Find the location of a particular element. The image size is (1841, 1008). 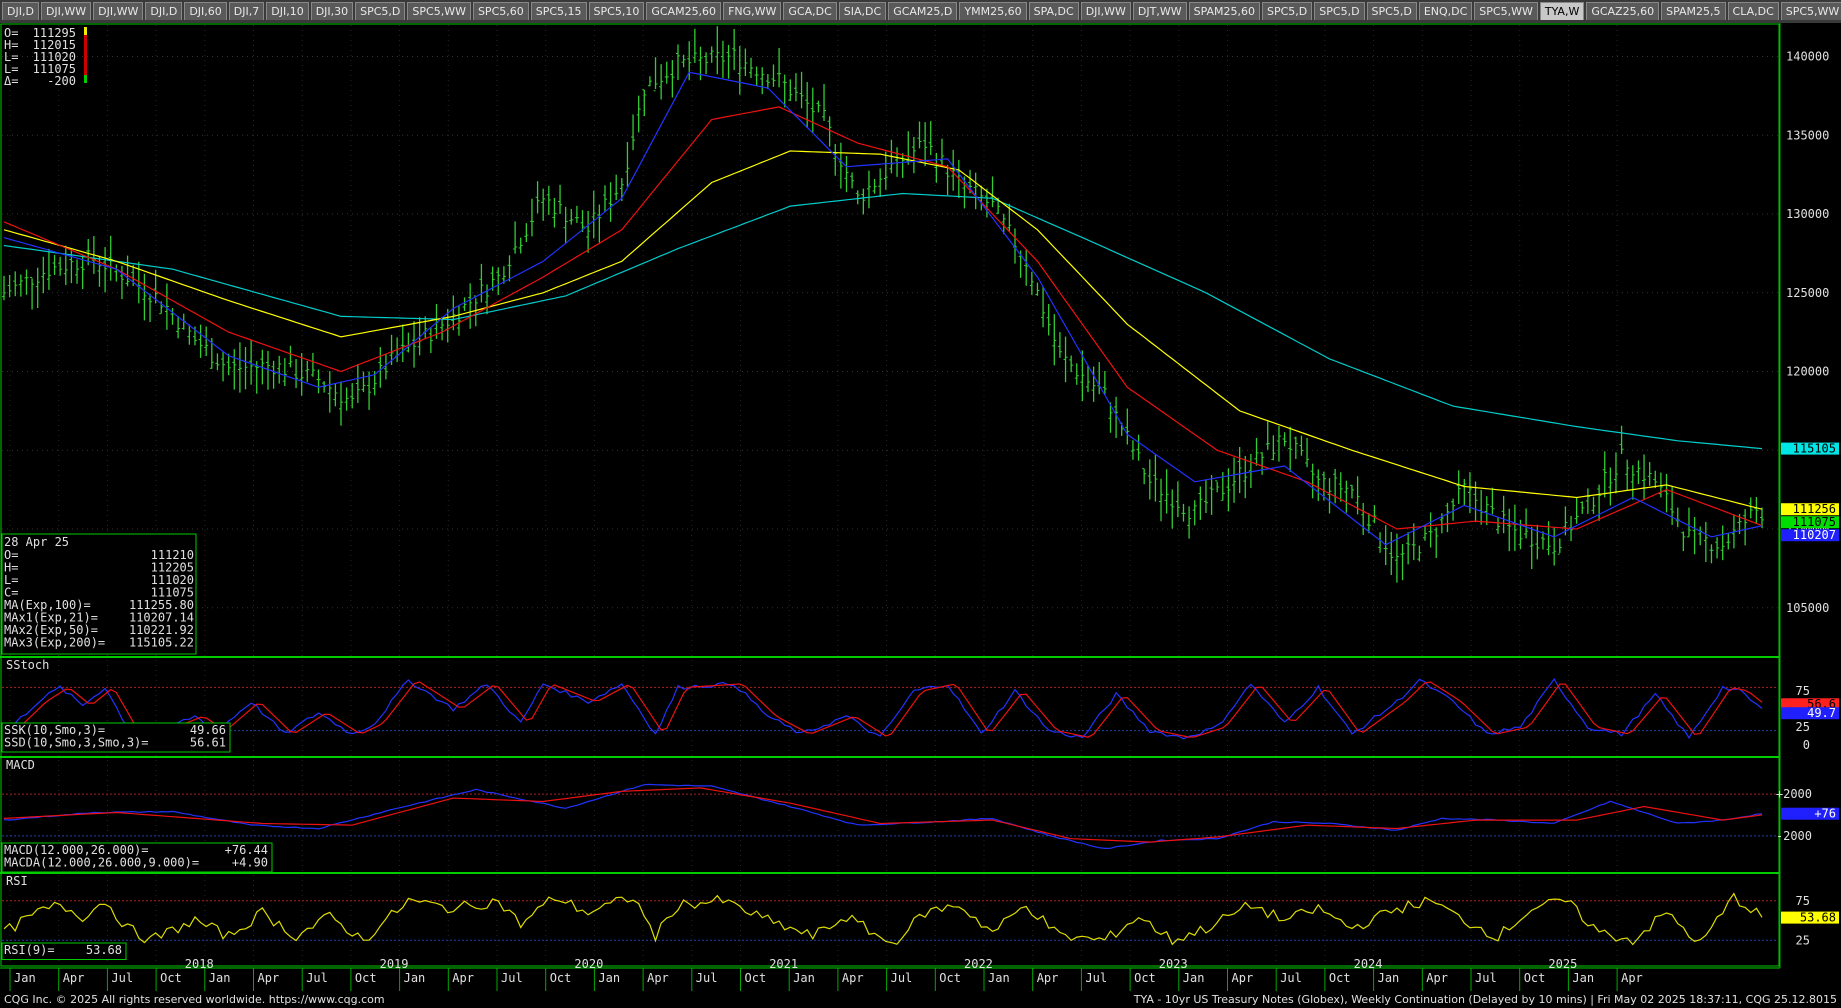

price-tag-label: 115105 is located at coordinates (1814, 449).